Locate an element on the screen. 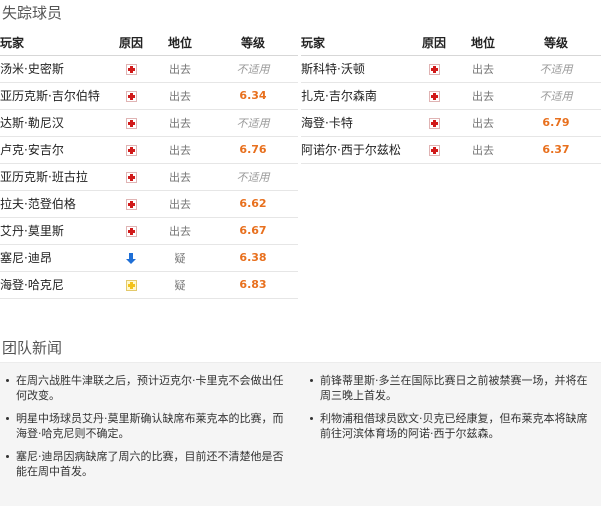  player-name: 海登·哈克尼 is located at coordinates (55, 285).